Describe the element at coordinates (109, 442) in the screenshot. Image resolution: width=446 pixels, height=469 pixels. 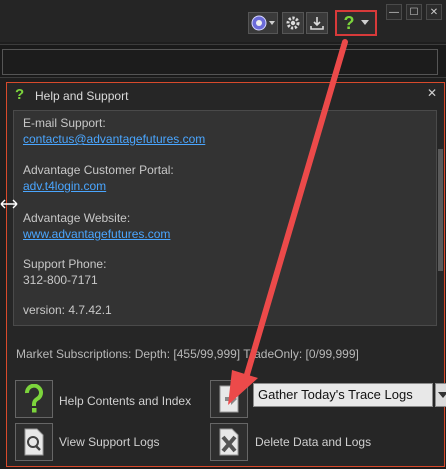
I see `view-support-logs-label: View Support Logs` at that location.